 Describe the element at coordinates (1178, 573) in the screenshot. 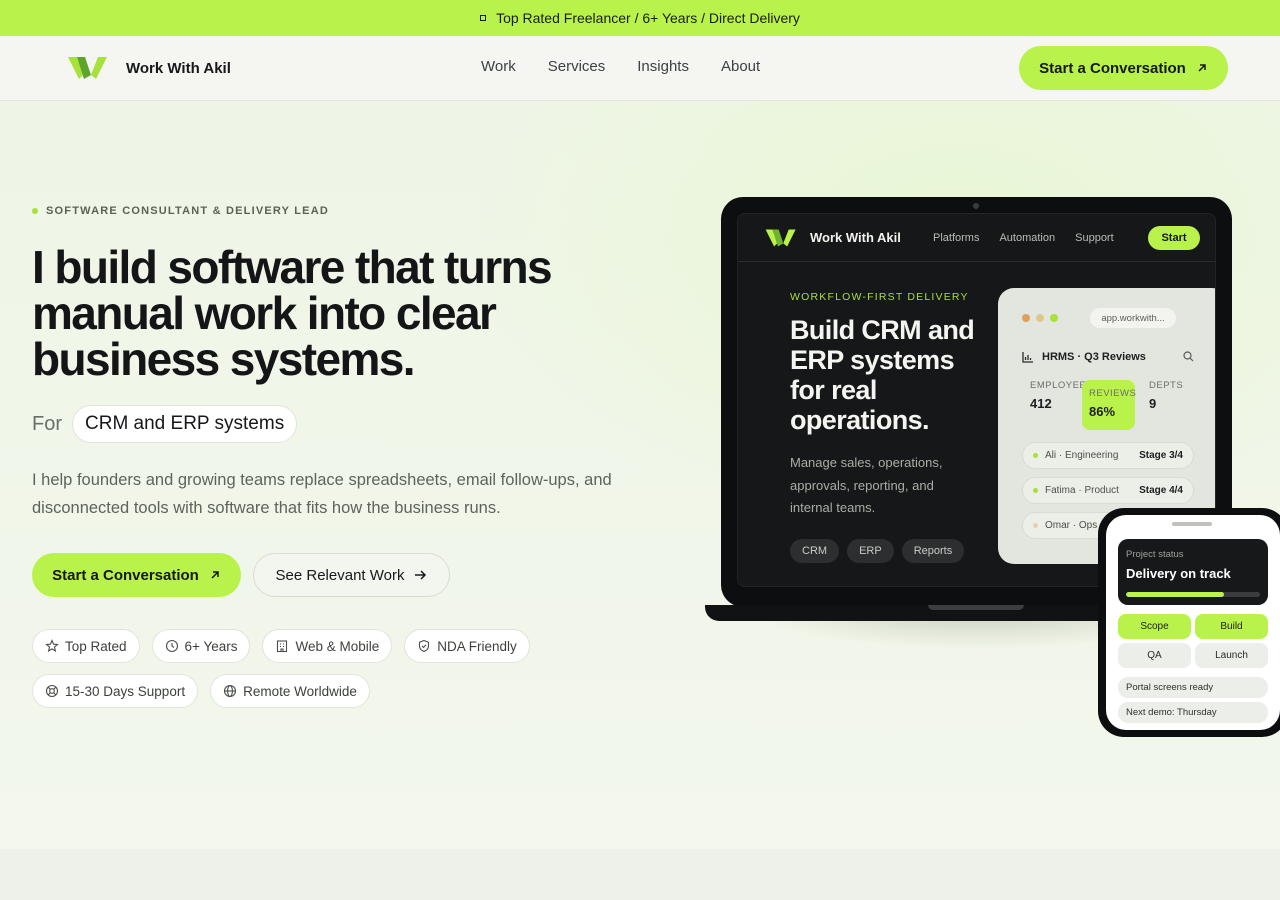

I see `project-status-value: Delivery on track` at that location.